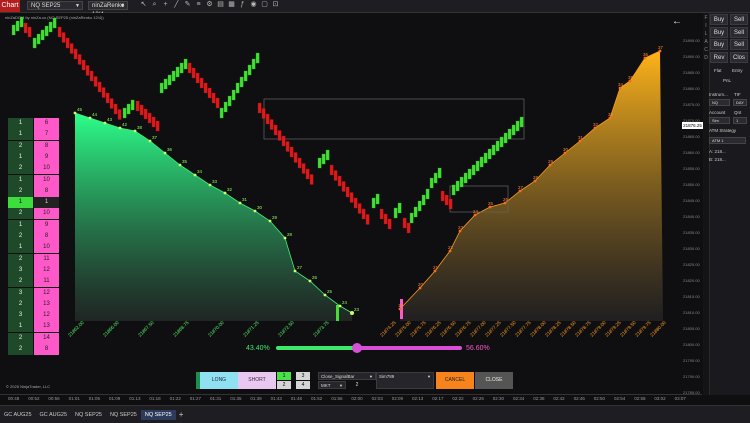  Describe the element at coordinates (494, 380) in the screenshot. I see `close-button: CLOSE` at that location.